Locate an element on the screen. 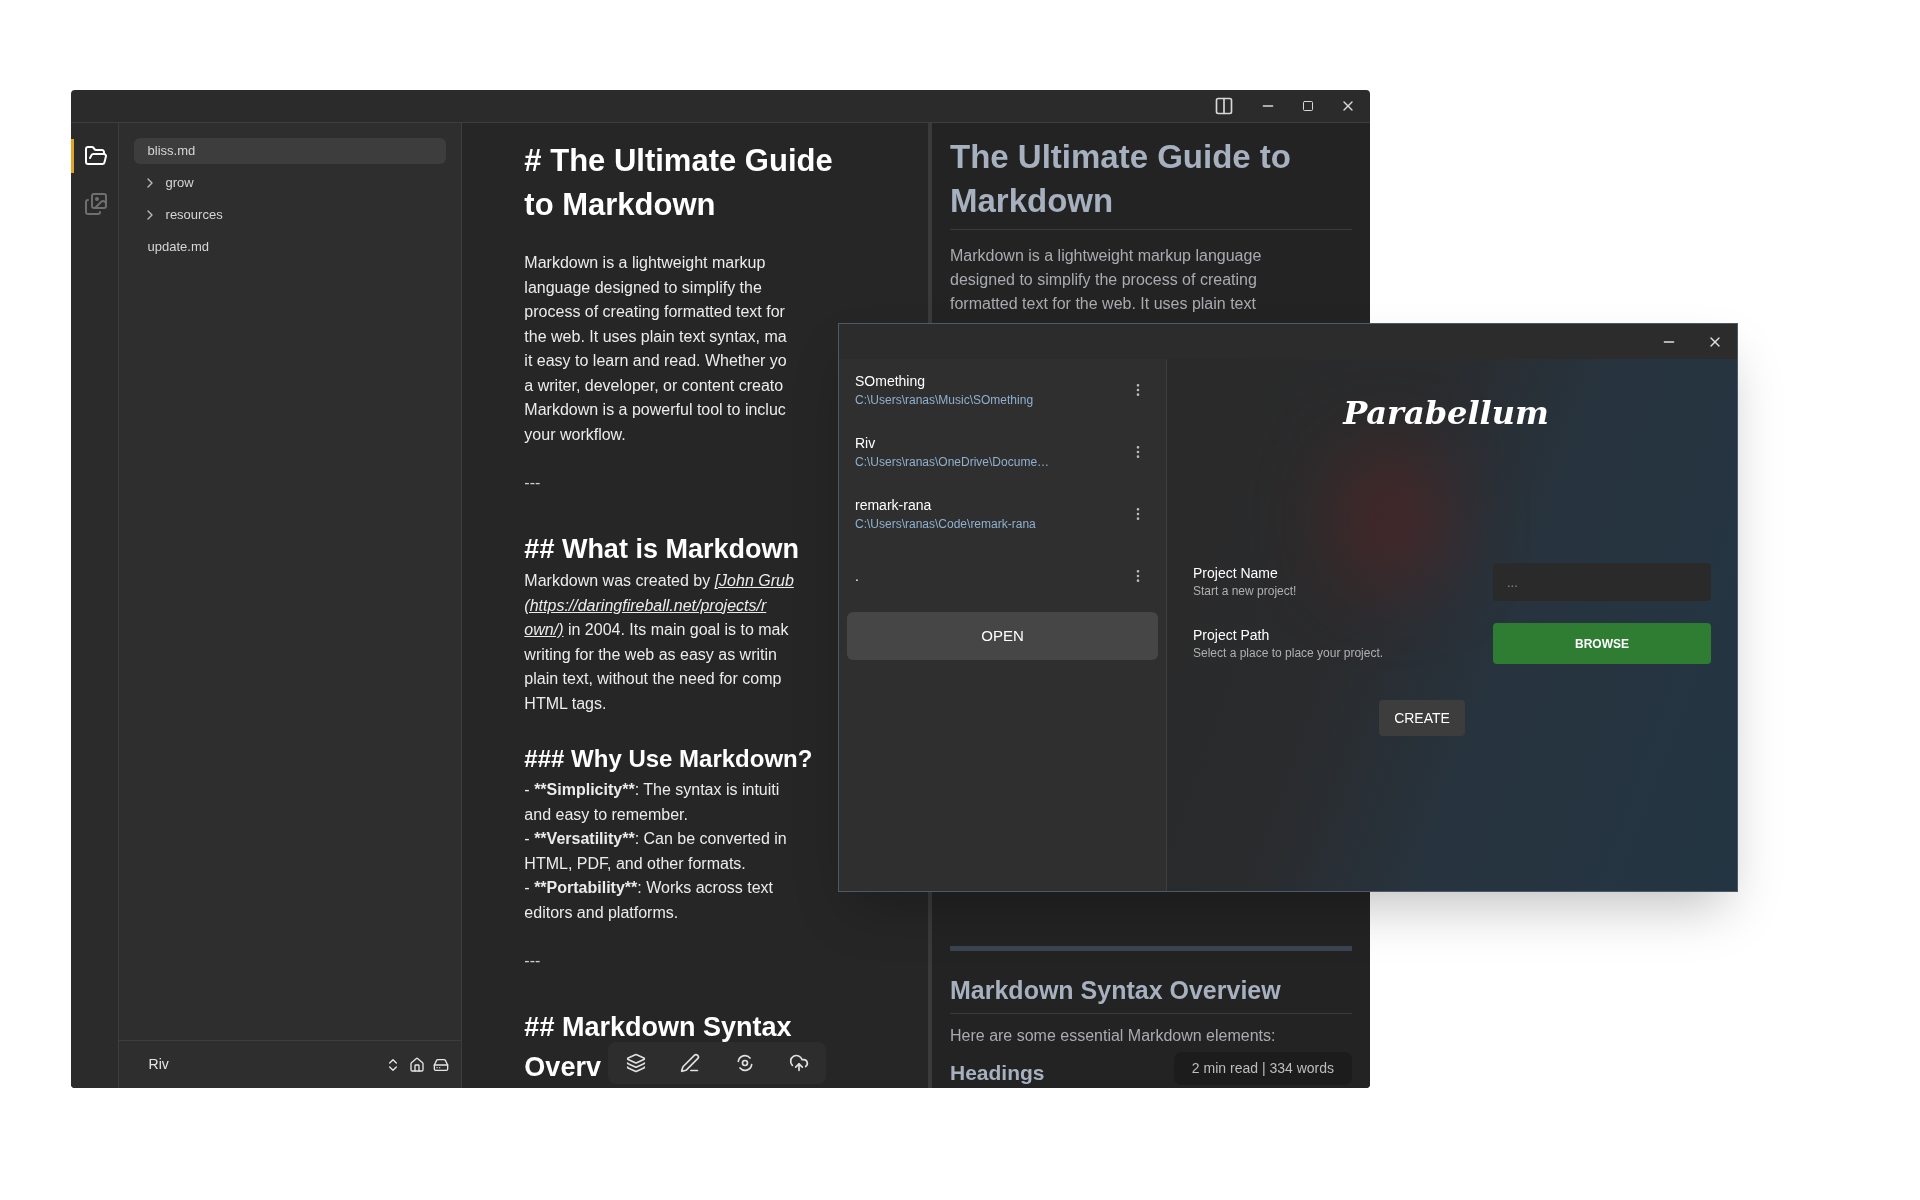 This screenshot has height=1200, width=1920. text-line: and easy to remember. is located at coordinates (606, 814).